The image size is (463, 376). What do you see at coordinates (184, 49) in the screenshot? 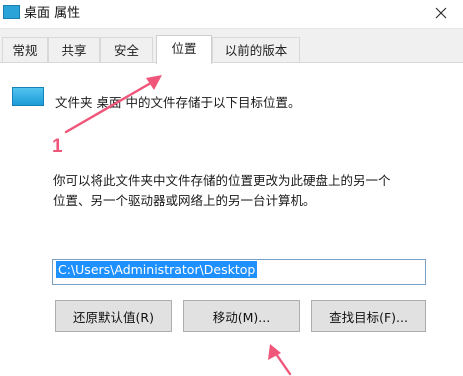
I see `tab-location: 位置` at bounding box center [184, 49].